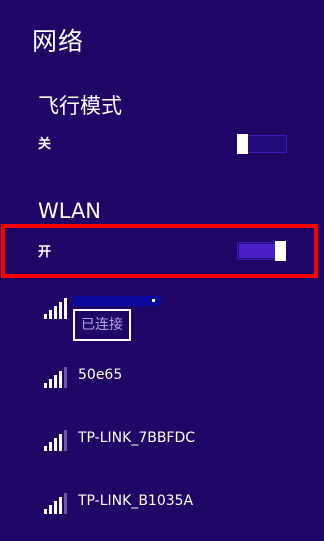  Describe the element at coordinates (280, 251) in the screenshot. I see `wlan-toggle-thumb` at that location.